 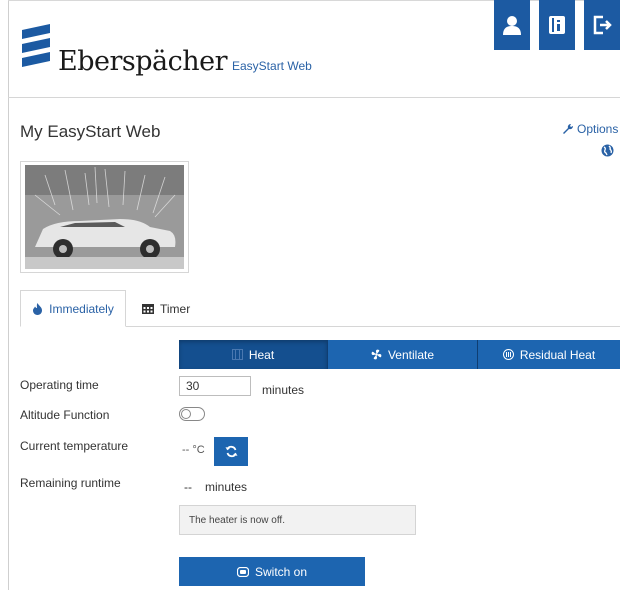 What do you see at coordinates (242, 571) in the screenshot?
I see `power-toggle-icon` at bounding box center [242, 571].